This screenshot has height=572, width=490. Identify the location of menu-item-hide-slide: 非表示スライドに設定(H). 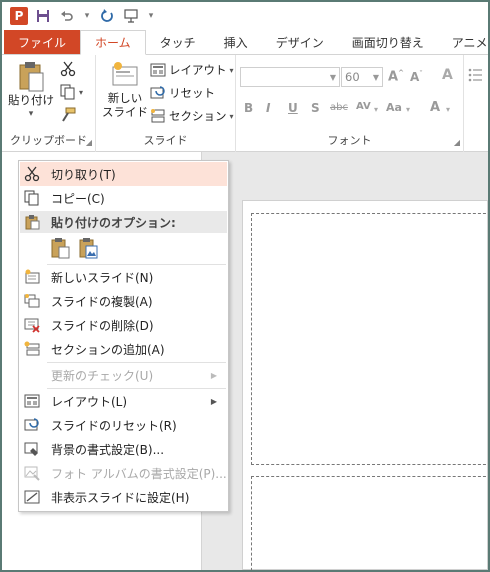
(123, 497).